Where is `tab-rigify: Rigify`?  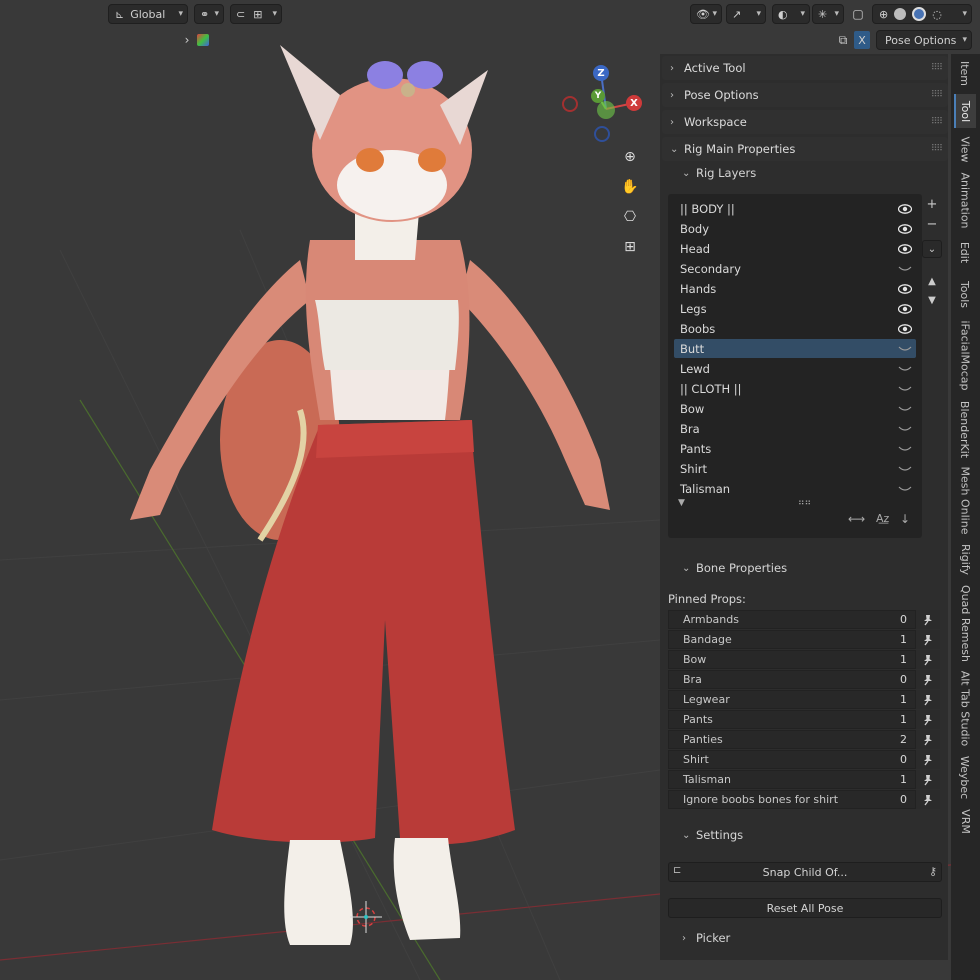 tab-rigify: Rigify is located at coordinates (965, 559).